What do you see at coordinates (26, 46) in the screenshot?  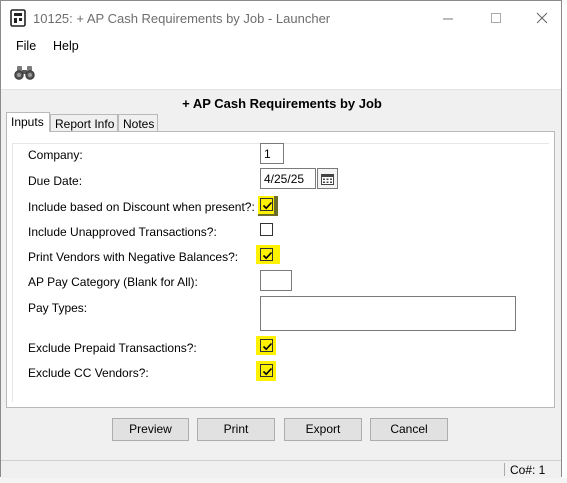 I see `menu-file: File` at bounding box center [26, 46].